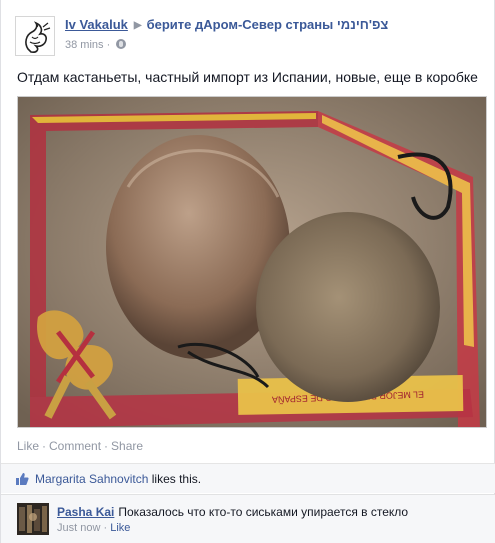  I want to click on likes-text: Margarita Sahnovitch likes this., so click(118, 479).